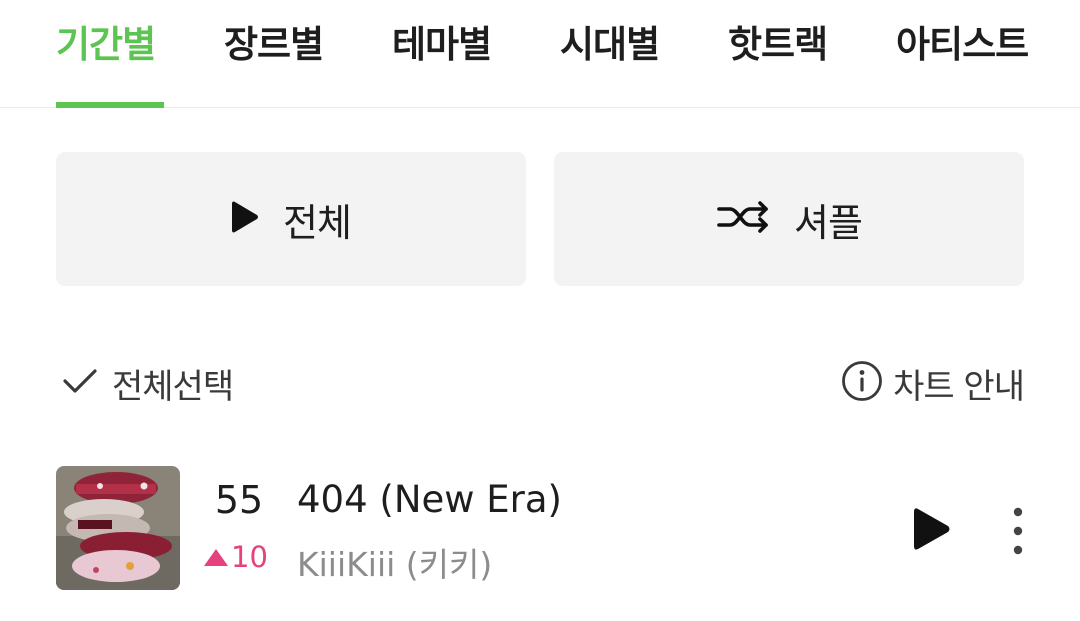 The height and width of the screenshot is (621, 1080). Describe the element at coordinates (274, 41) in the screenshot. I see `tab-genre: 장르별` at that location.